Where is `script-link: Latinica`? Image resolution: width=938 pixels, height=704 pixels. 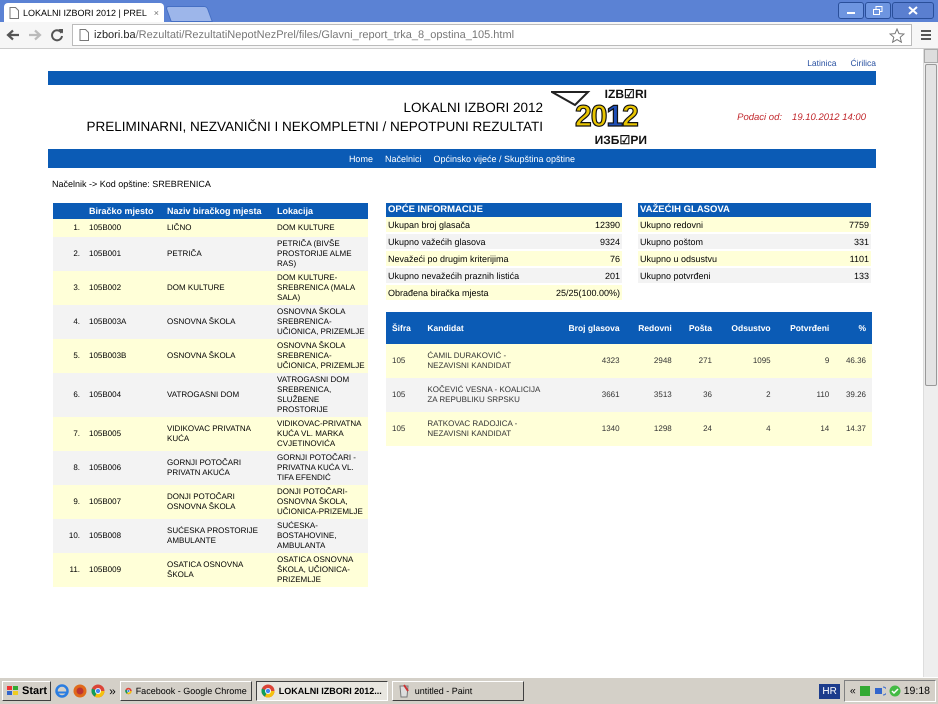 script-link: Latinica is located at coordinates (821, 63).